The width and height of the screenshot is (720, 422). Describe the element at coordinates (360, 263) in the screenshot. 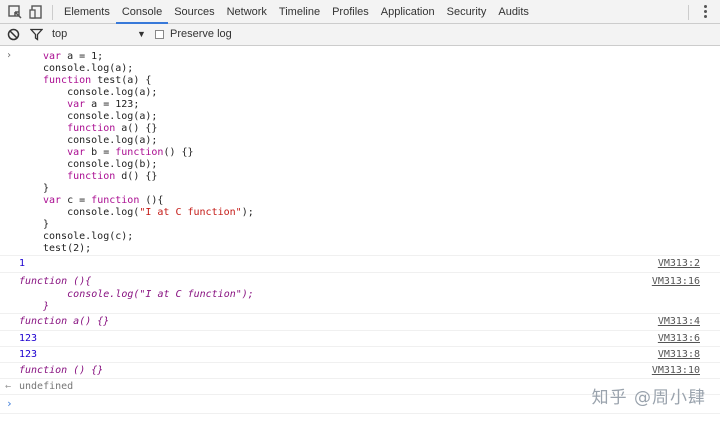

I see `log-row: 1 VM313:2` at that location.